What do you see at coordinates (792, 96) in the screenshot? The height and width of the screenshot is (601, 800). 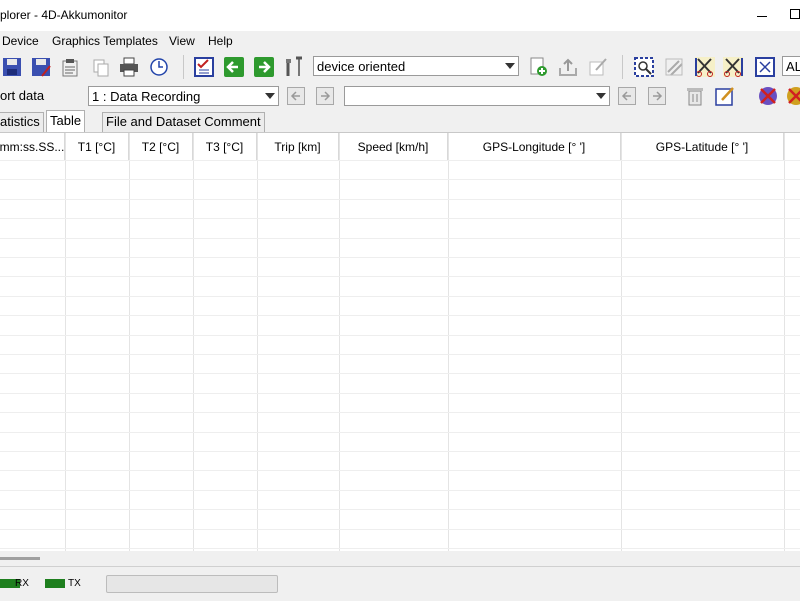 I see `delete-all-icon` at bounding box center [792, 96].